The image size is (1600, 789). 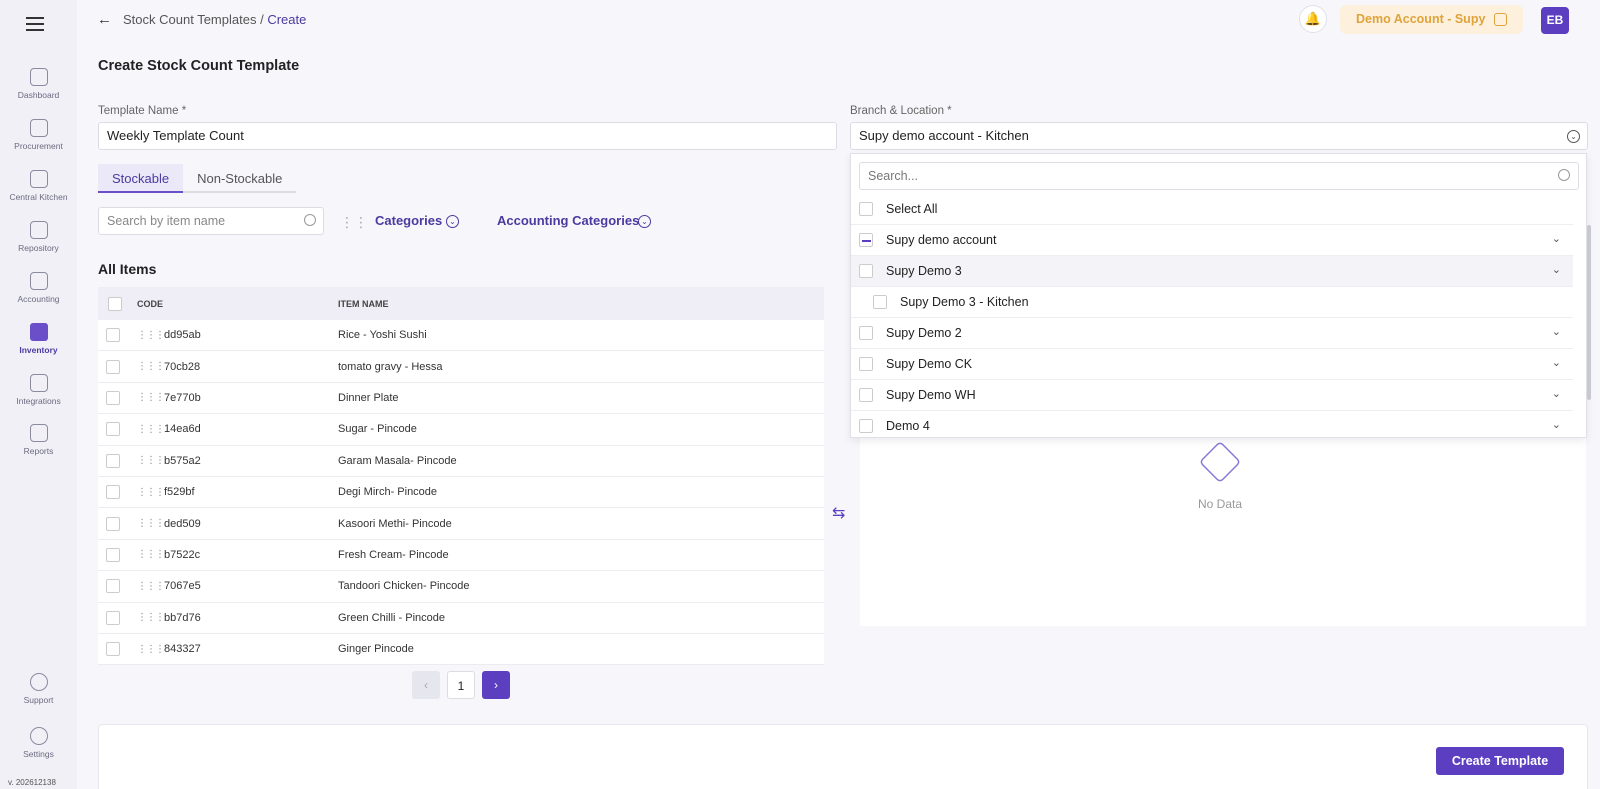 I want to click on account-label: Demo Account - Supy, so click(x=1421, y=19).